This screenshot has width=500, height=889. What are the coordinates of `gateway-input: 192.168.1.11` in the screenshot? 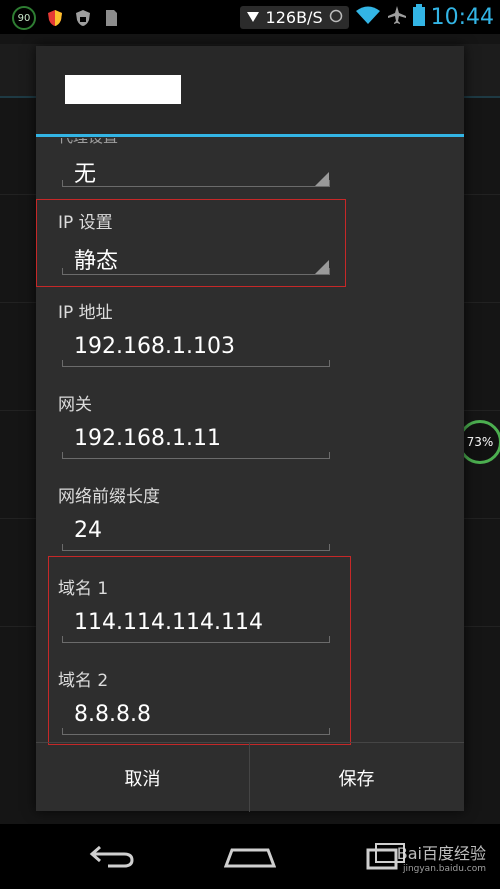 It's located at (147, 438).